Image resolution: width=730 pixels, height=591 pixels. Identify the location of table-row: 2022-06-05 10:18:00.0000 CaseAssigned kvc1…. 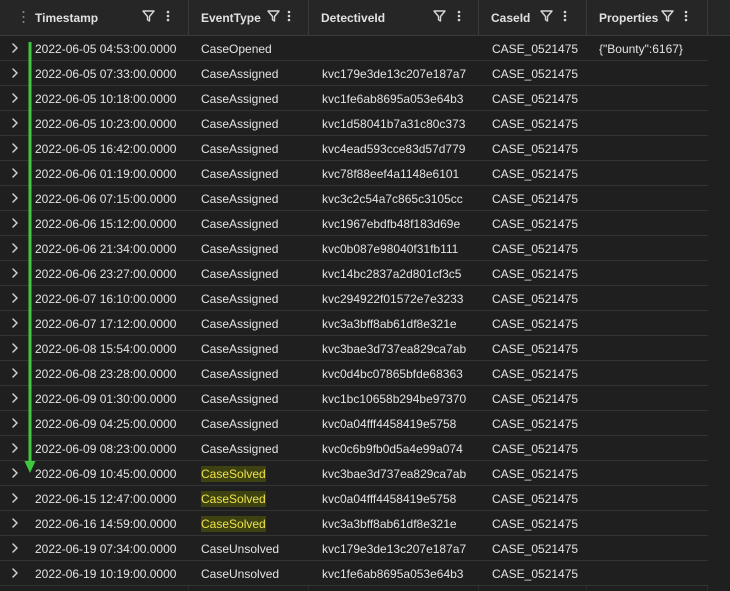
(354, 98).